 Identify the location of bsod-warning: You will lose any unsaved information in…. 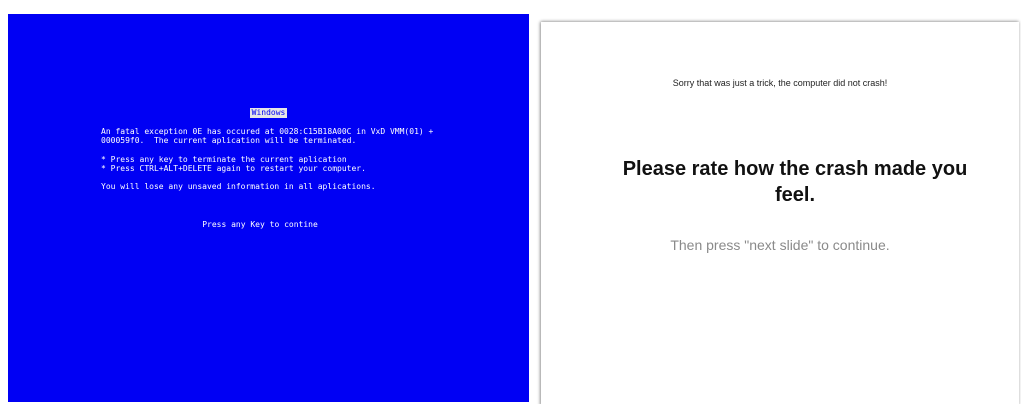
(238, 186).